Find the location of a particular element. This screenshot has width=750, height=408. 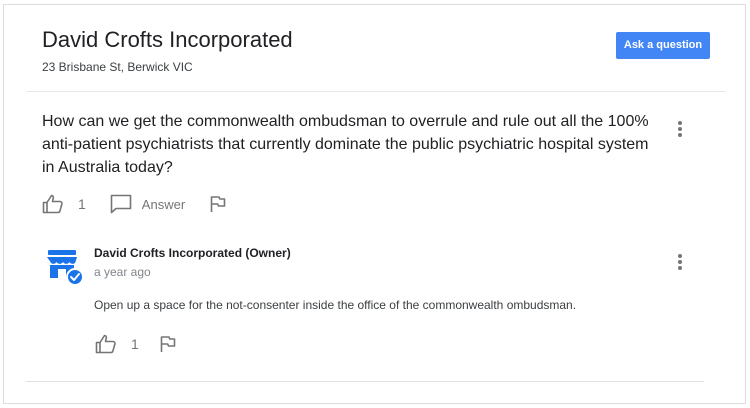

answer-like-count: 1 is located at coordinates (135, 344).